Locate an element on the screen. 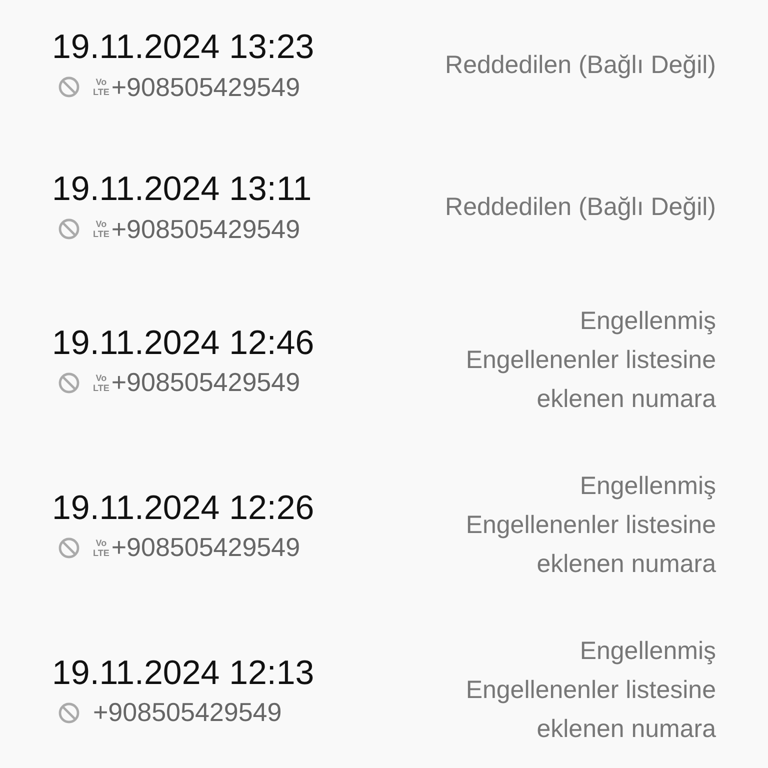 The image size is (768, 768). call-datetime: 19.11.2024 13:23 is located at coordinates (183, 47).